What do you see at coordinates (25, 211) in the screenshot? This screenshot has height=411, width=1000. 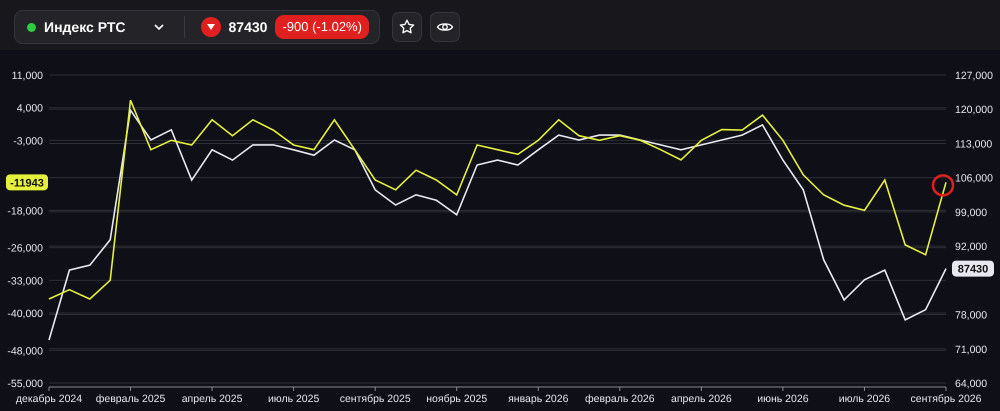 I see `y-axis-label: -18,000` at bounding box center [25, 211].